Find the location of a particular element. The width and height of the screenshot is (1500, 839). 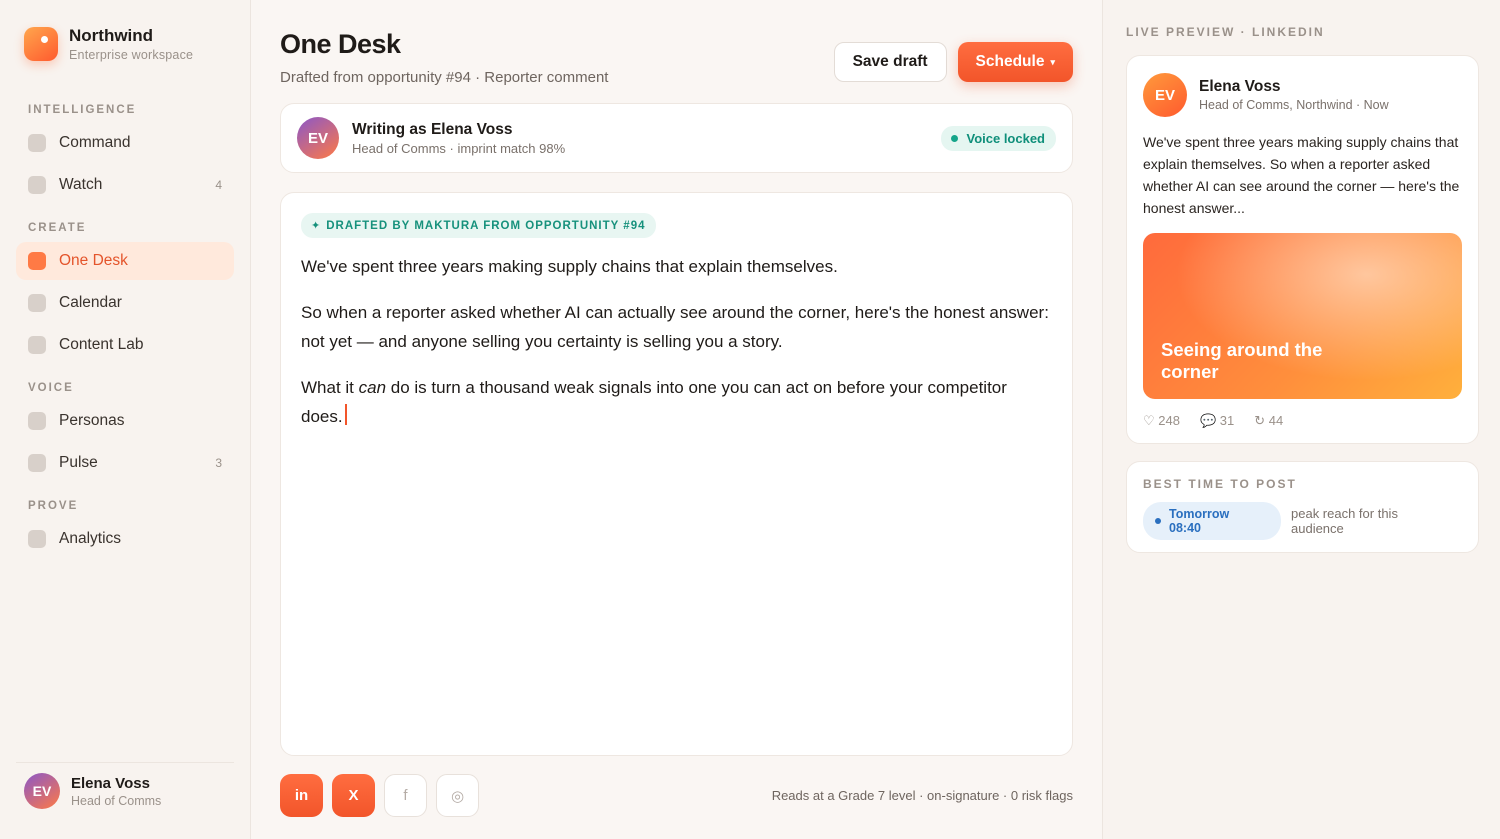

save-draft-button: Save draft is located at coordinates (890, 62).